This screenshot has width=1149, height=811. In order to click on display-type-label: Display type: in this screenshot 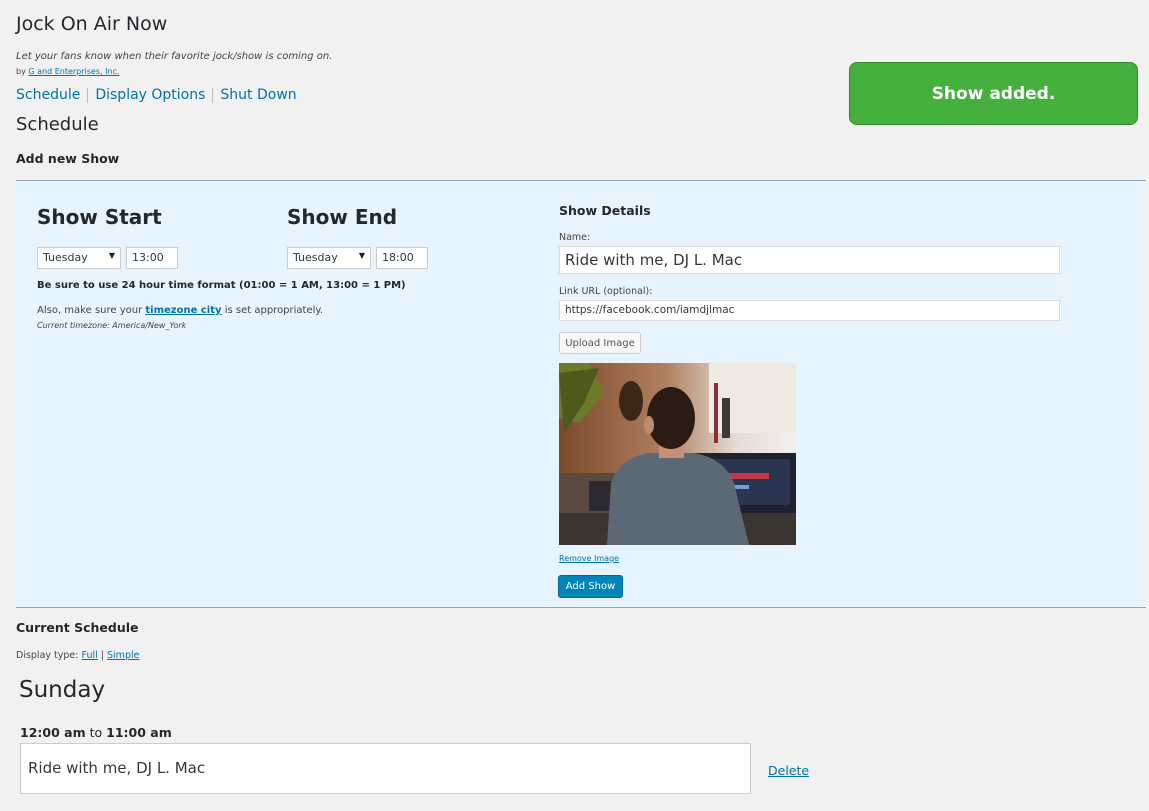, I will do `click(47, 655)`.